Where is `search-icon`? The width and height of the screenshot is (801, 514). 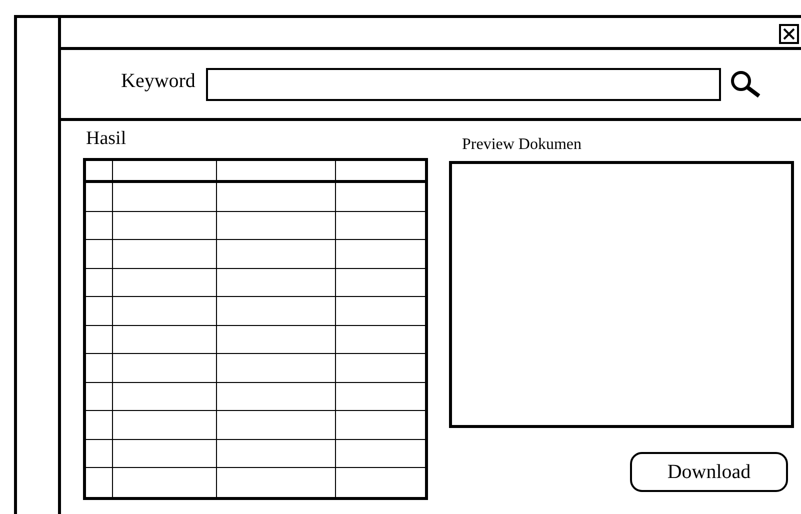
search-icon is located at coordinates (746, 84).